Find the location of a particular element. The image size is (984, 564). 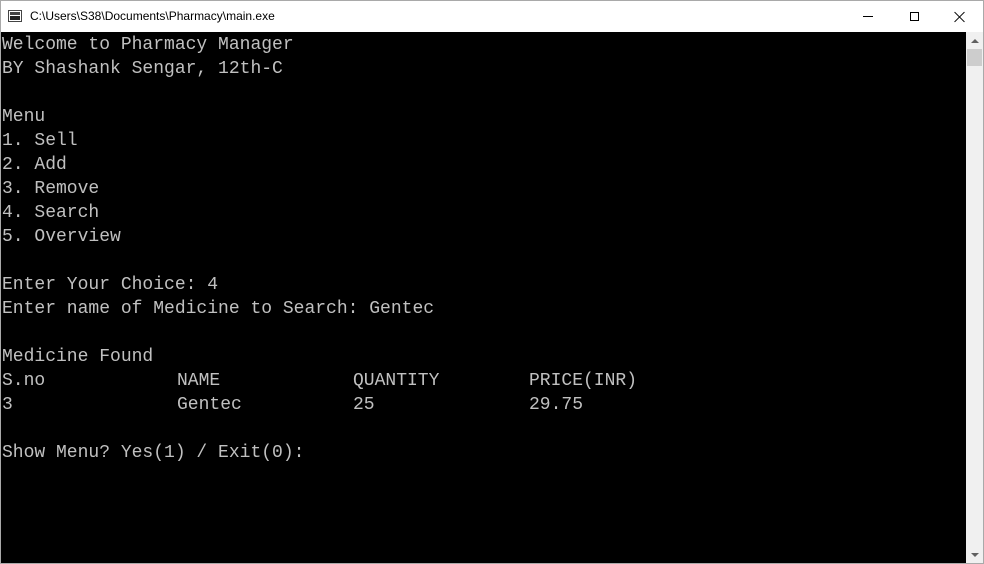

scroll-down-button is located at coordinates (974, 554).